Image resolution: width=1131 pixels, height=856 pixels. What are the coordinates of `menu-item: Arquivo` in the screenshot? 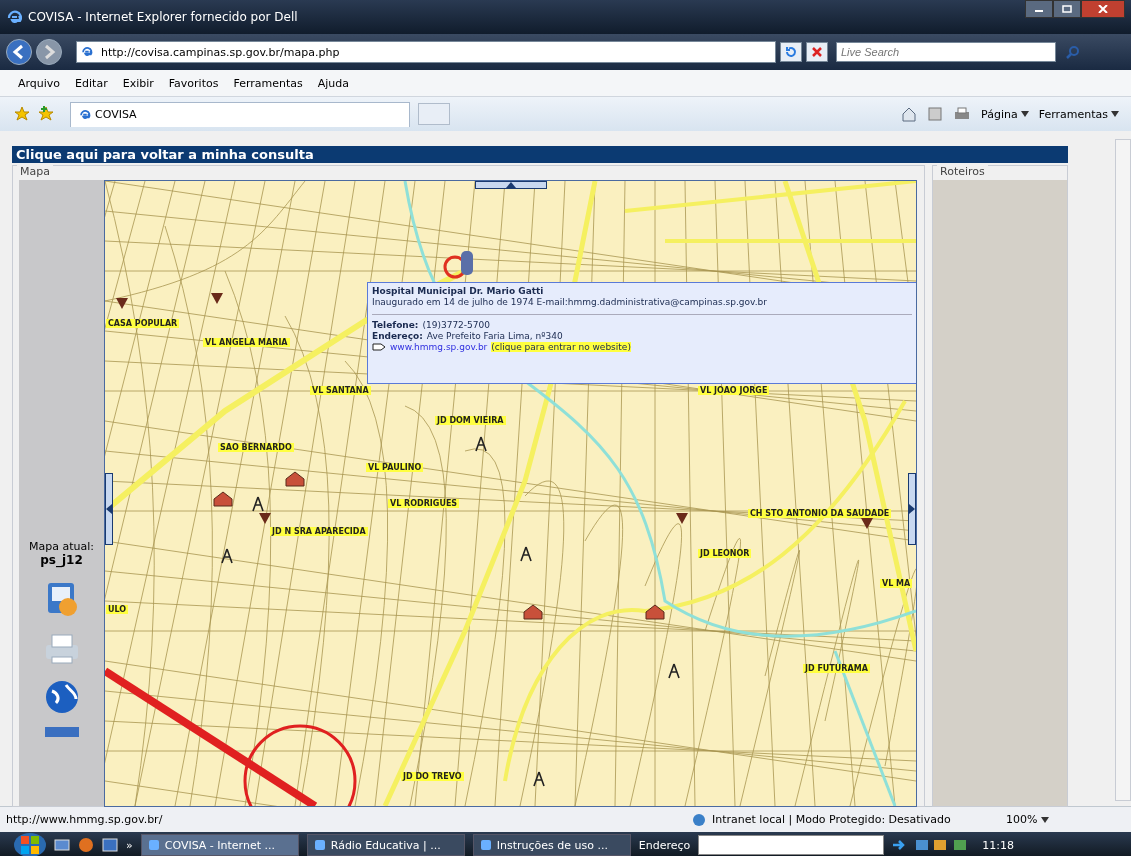 It's located at (39, 83).